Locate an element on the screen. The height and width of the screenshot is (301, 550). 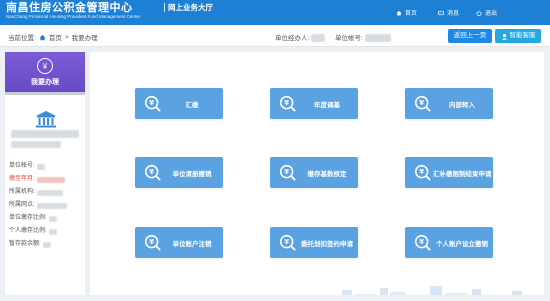
smart-service-button: 智能客服 is located at coordinates (518, 36).